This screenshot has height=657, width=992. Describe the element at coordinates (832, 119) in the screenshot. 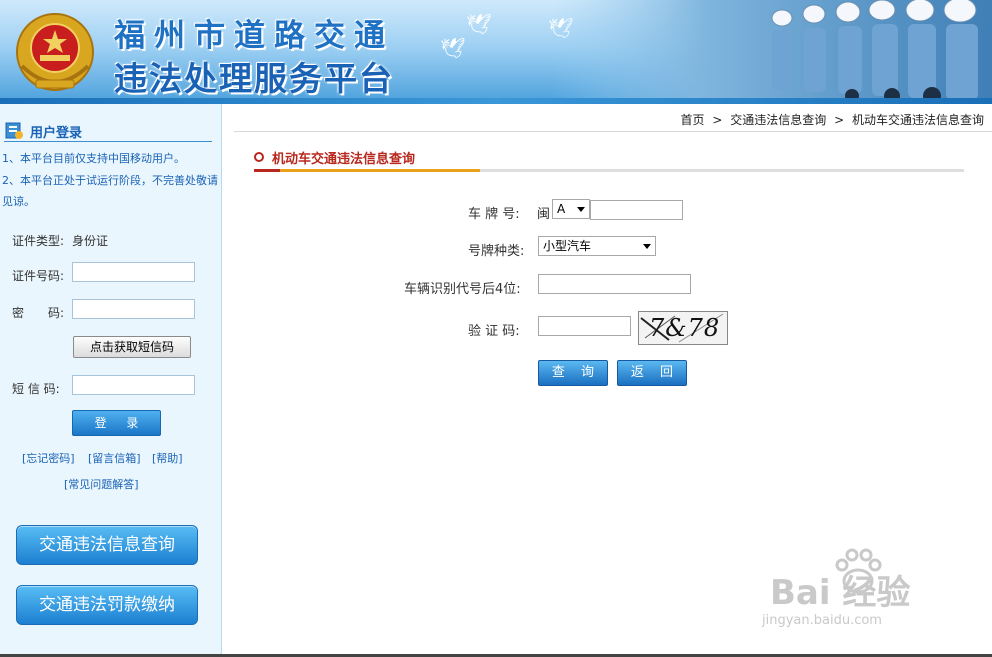

I see `breadcrumb: 首页 > 交通违法信息查询 > 机动车交通违法信息查询` at that location.